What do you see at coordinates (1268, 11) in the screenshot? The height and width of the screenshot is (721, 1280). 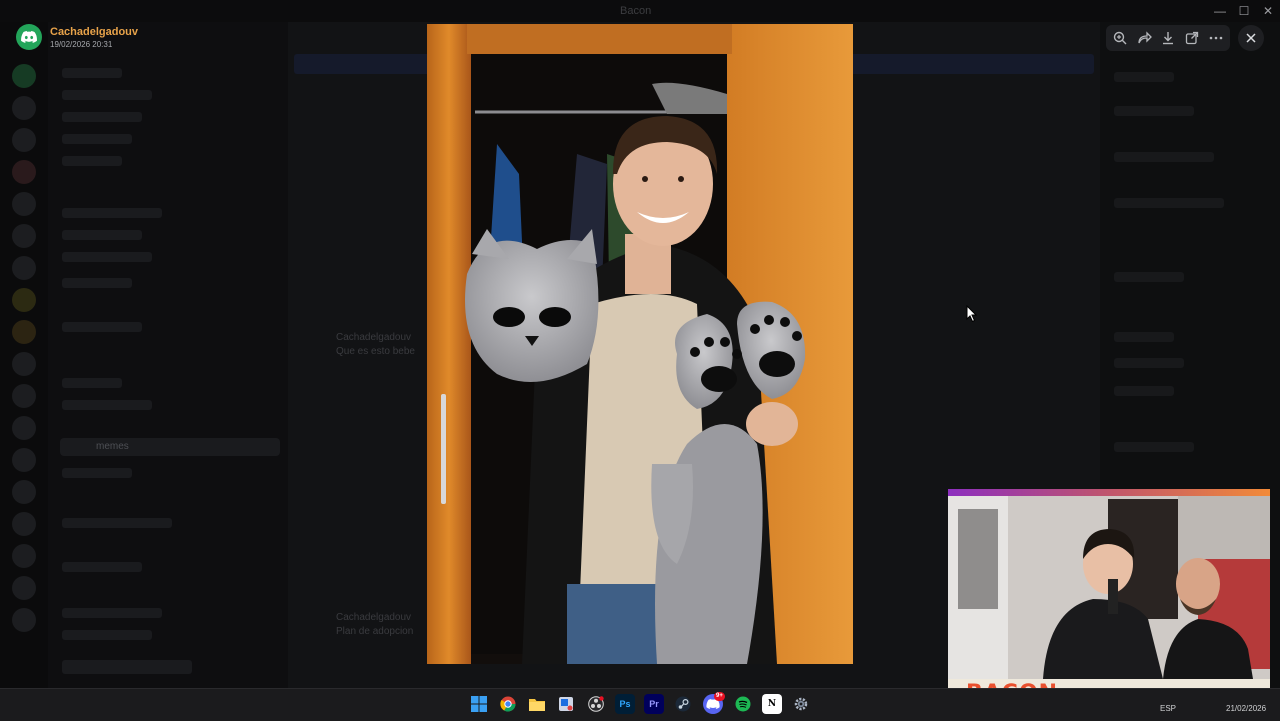 I see `close-window-button: ✕` at bounding box center [1268, 11].